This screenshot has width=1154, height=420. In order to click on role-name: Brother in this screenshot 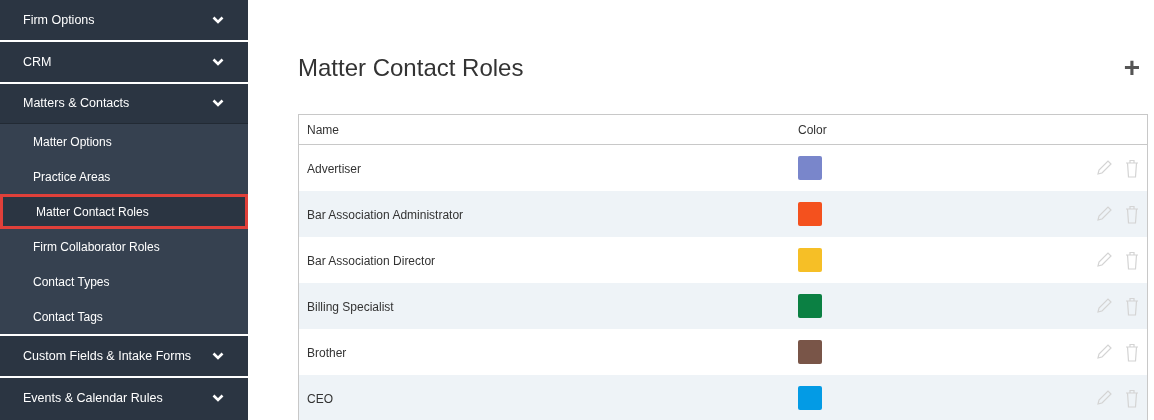, I will do `click(327, 353)`.